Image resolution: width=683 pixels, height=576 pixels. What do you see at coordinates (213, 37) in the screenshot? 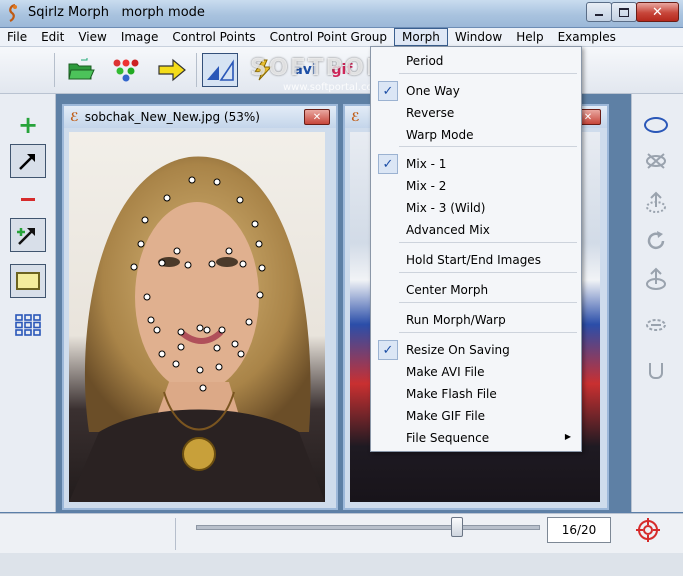
I see `menu-control-points: Control Points` at bounding box center [213, 37].